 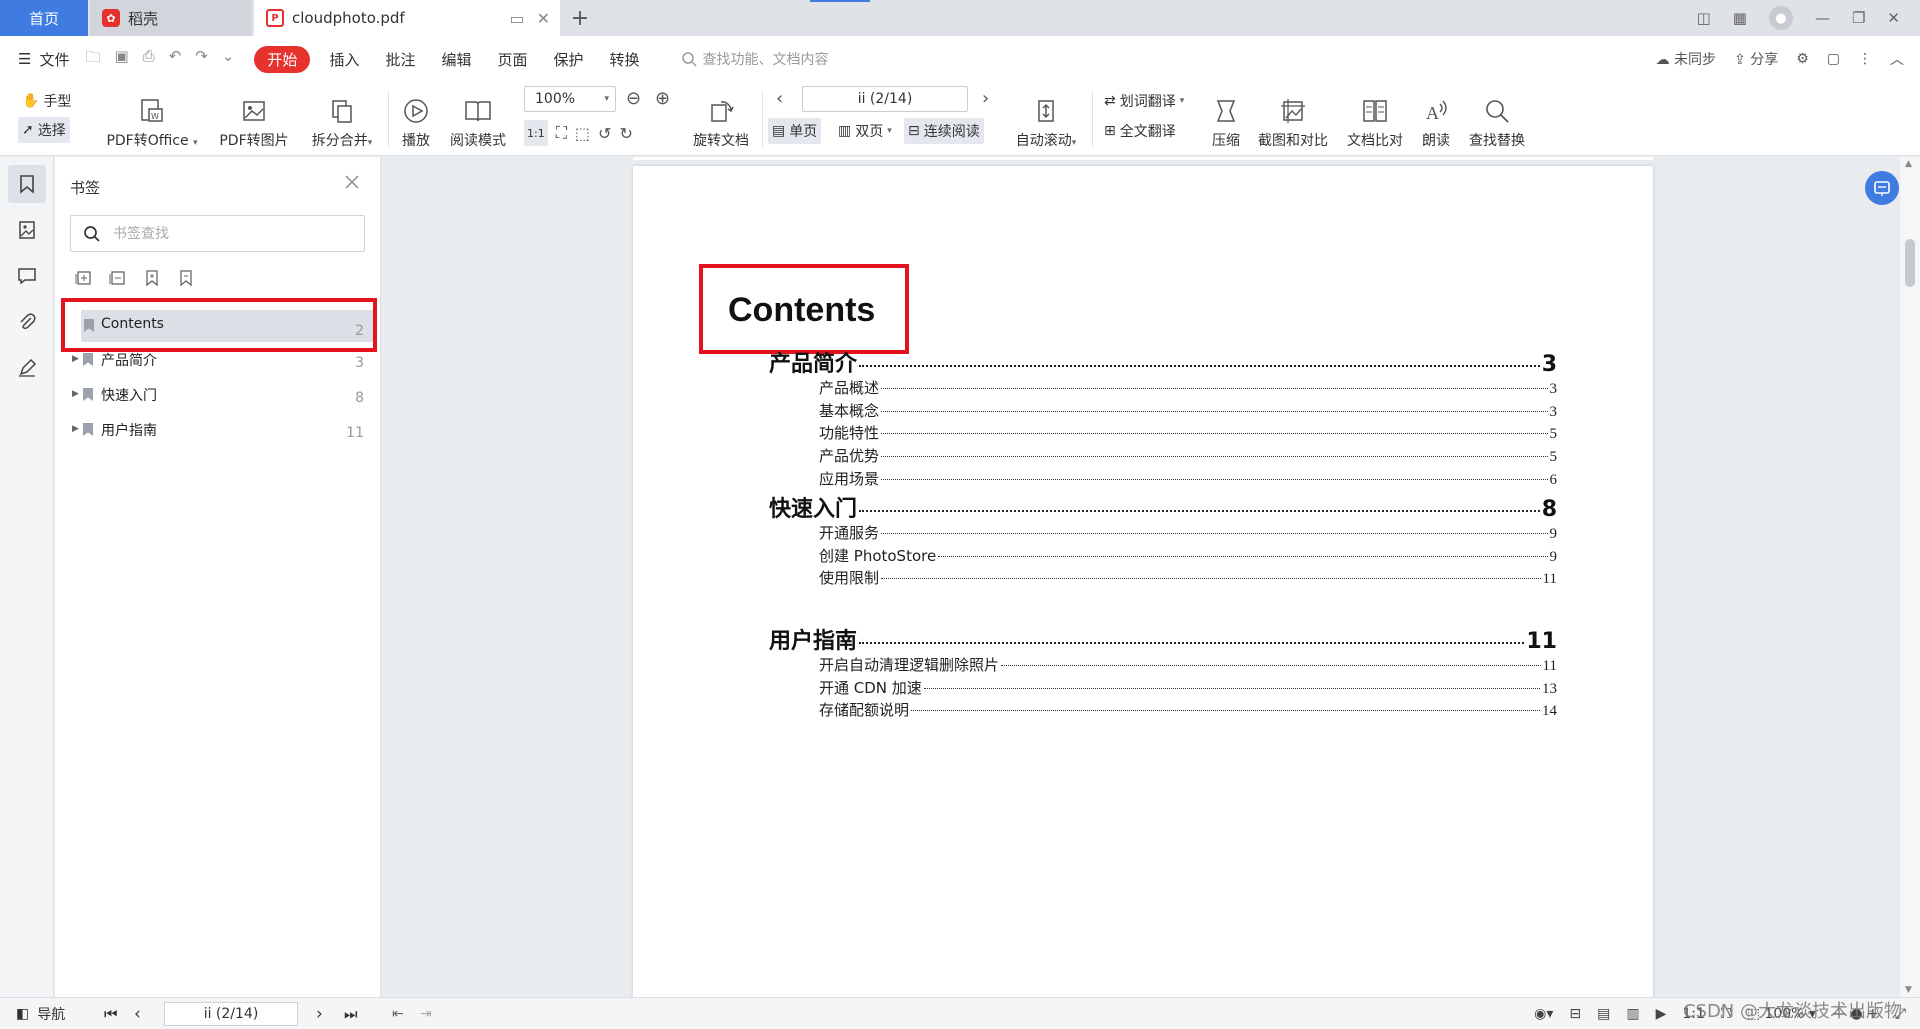 What do you see at coordinates (46, 101) in the screenshot?
I see `hand-tool-button: ✋ 手型` at bounding box center [46, 101].